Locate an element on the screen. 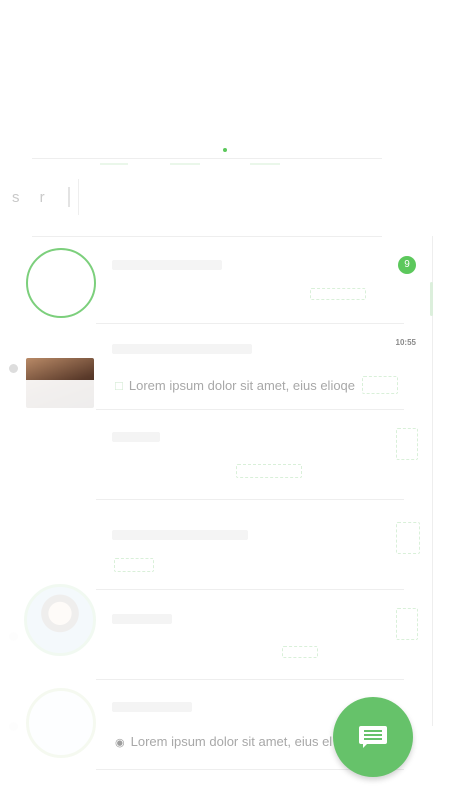 Image resolution: width=450 pixels, height=800 pixels. top-divider is located at coordinates (207, 158).